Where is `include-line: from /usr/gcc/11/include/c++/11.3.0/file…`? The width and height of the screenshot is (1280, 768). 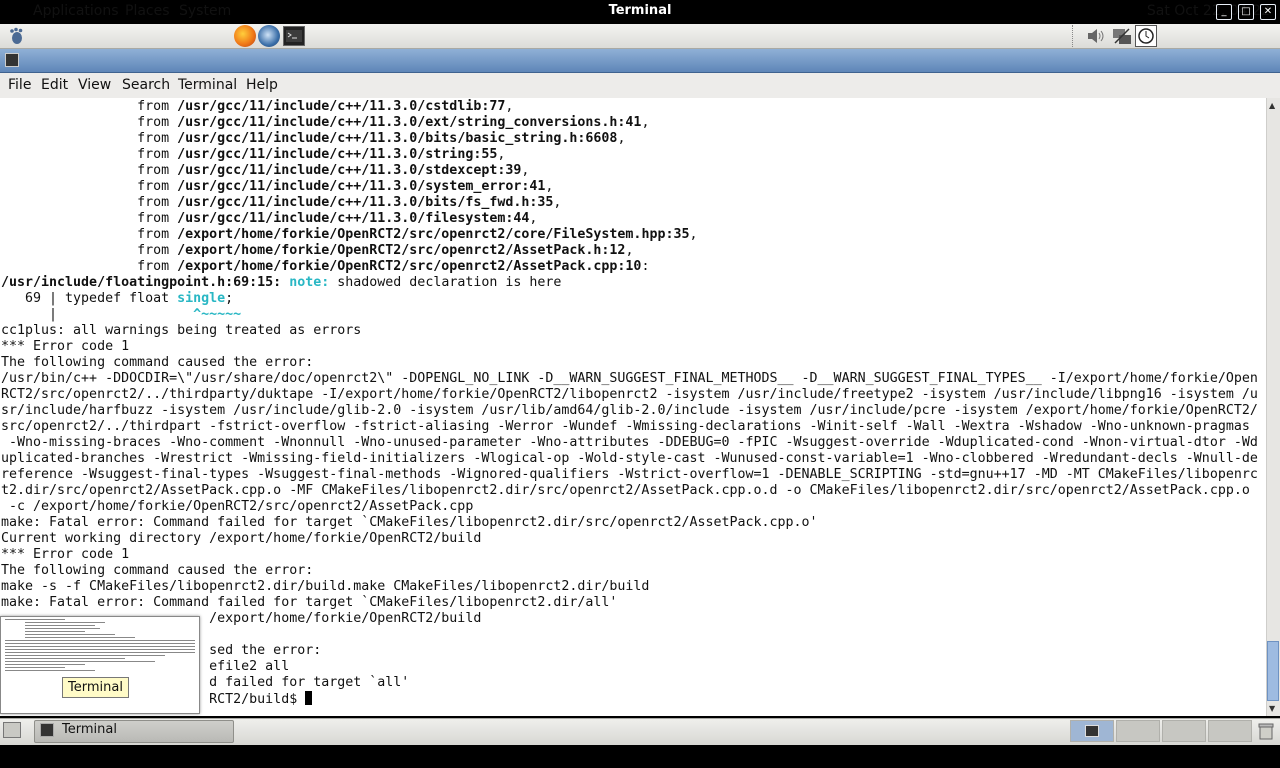
include-line: from /usr/gcc/11/include/c++/11.3.0/file… is located at coordinates (269, 218).